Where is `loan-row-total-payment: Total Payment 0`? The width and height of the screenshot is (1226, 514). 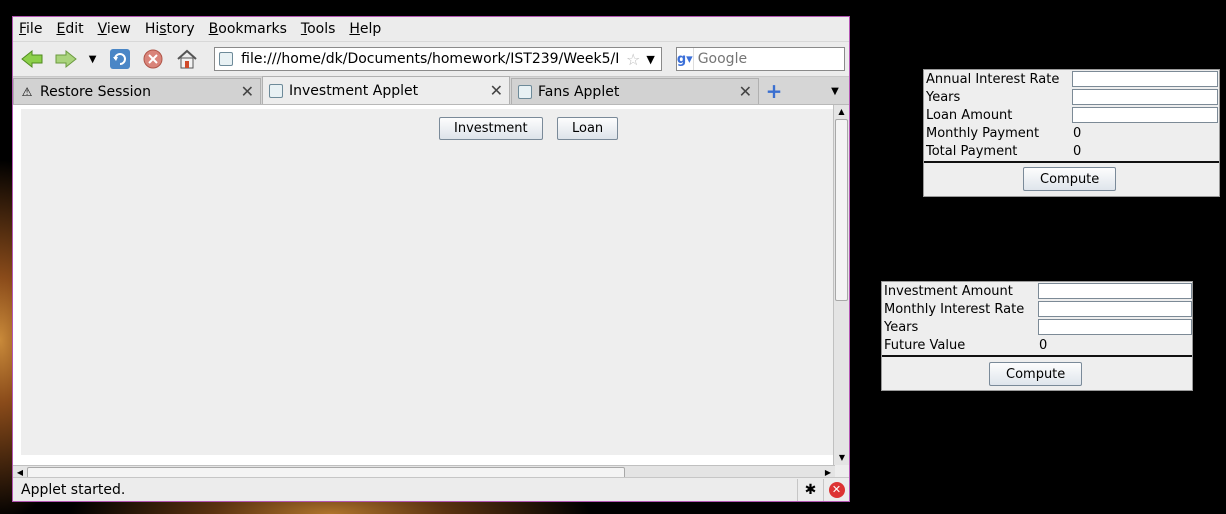 loan-row-total-payment: Total Payment 0 is located at coordinates (1004, 151).